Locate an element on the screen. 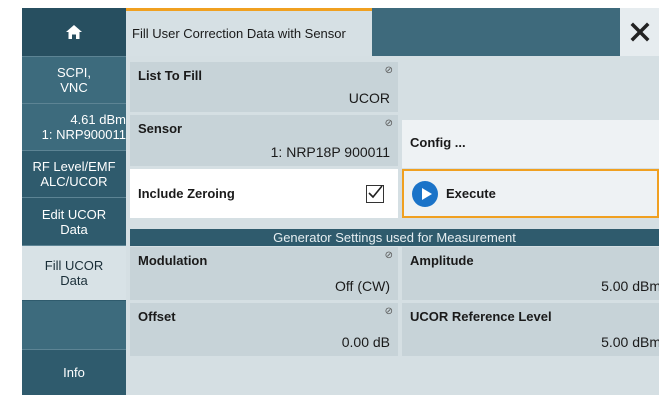 Image resolution: width=659 pixels, height=395 pixels. include-zeroing-checkbox: Include Zeroing is located at coordinates (264, 193).